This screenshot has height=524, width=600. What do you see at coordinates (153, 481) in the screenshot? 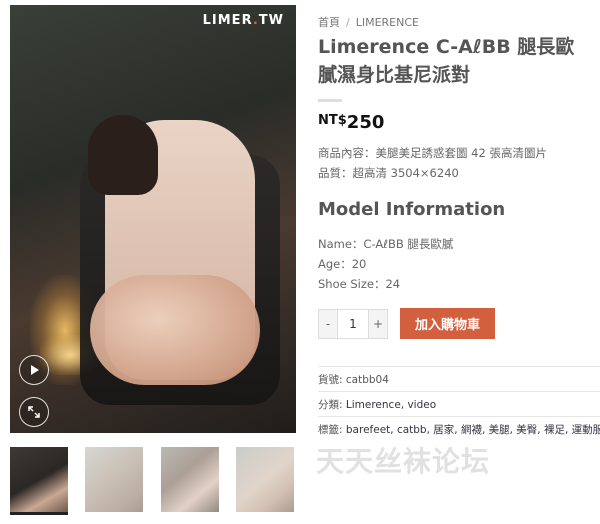
I see `thumbnail-strip` at bounding box center [153, 481].